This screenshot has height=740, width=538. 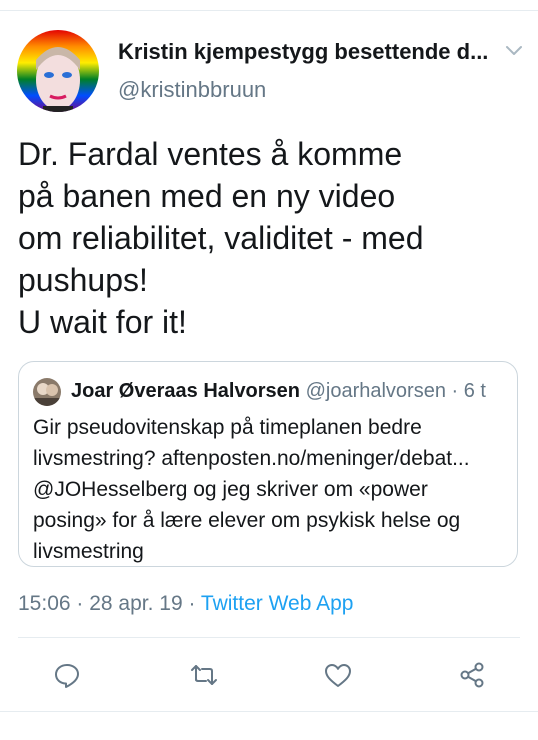 I want to click on avatar-image, so click(x=58, y=71).